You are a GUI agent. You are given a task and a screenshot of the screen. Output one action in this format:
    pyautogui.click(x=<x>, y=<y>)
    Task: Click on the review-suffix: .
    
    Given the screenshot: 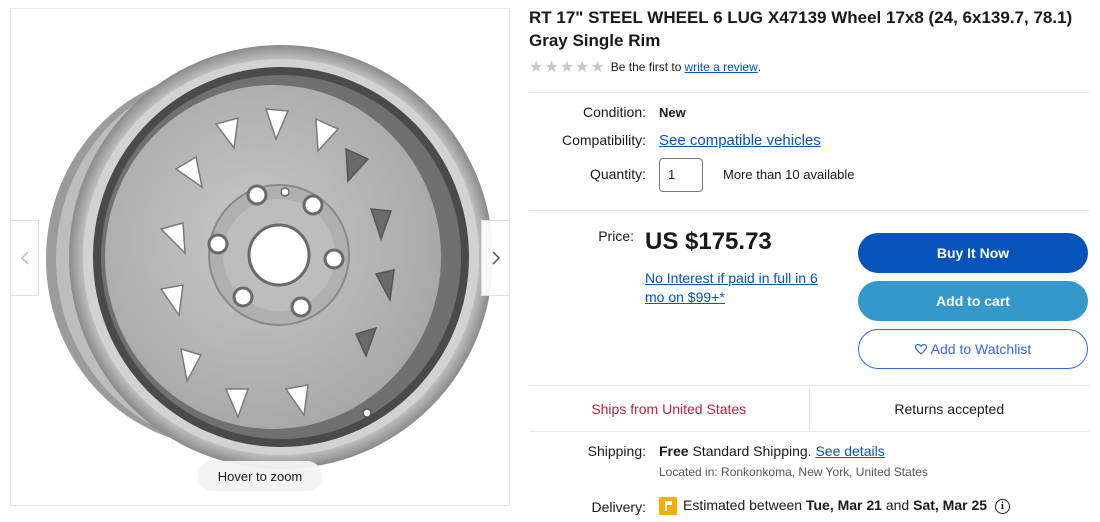 What is the action you would take?
    pyautogui.click(x=759, y=67)
    